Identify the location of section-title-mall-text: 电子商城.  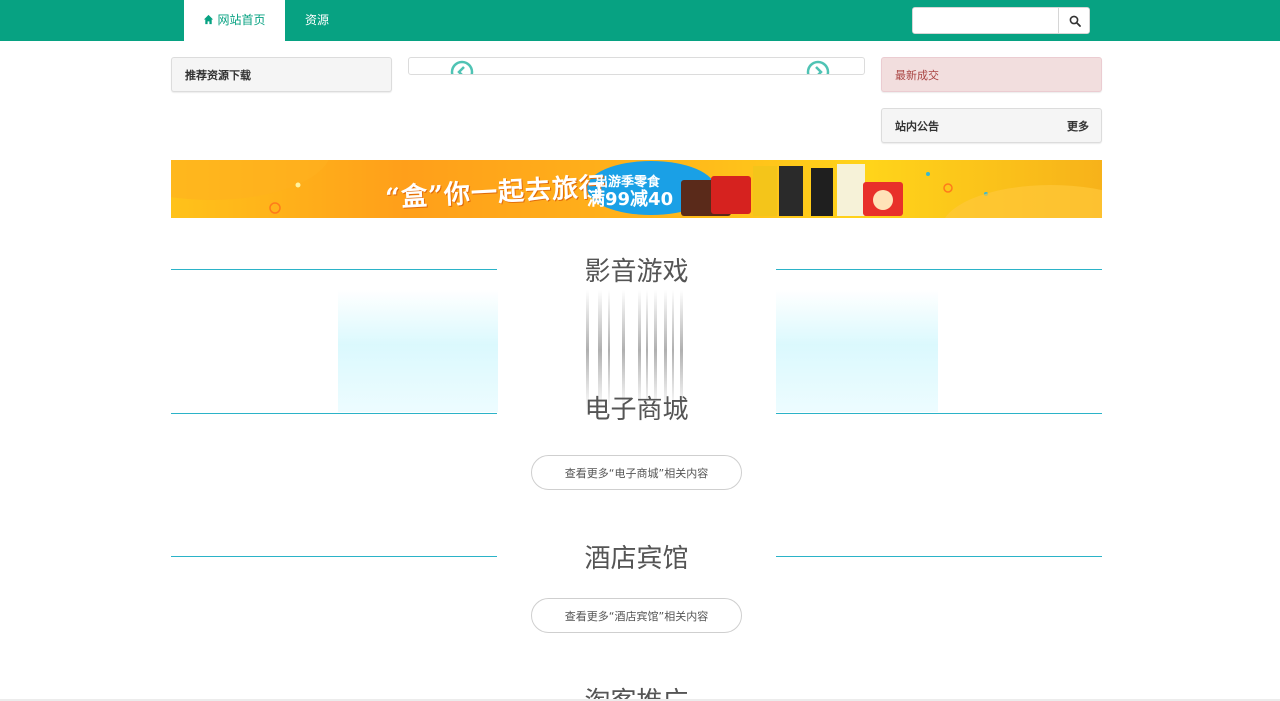
(636, 408).